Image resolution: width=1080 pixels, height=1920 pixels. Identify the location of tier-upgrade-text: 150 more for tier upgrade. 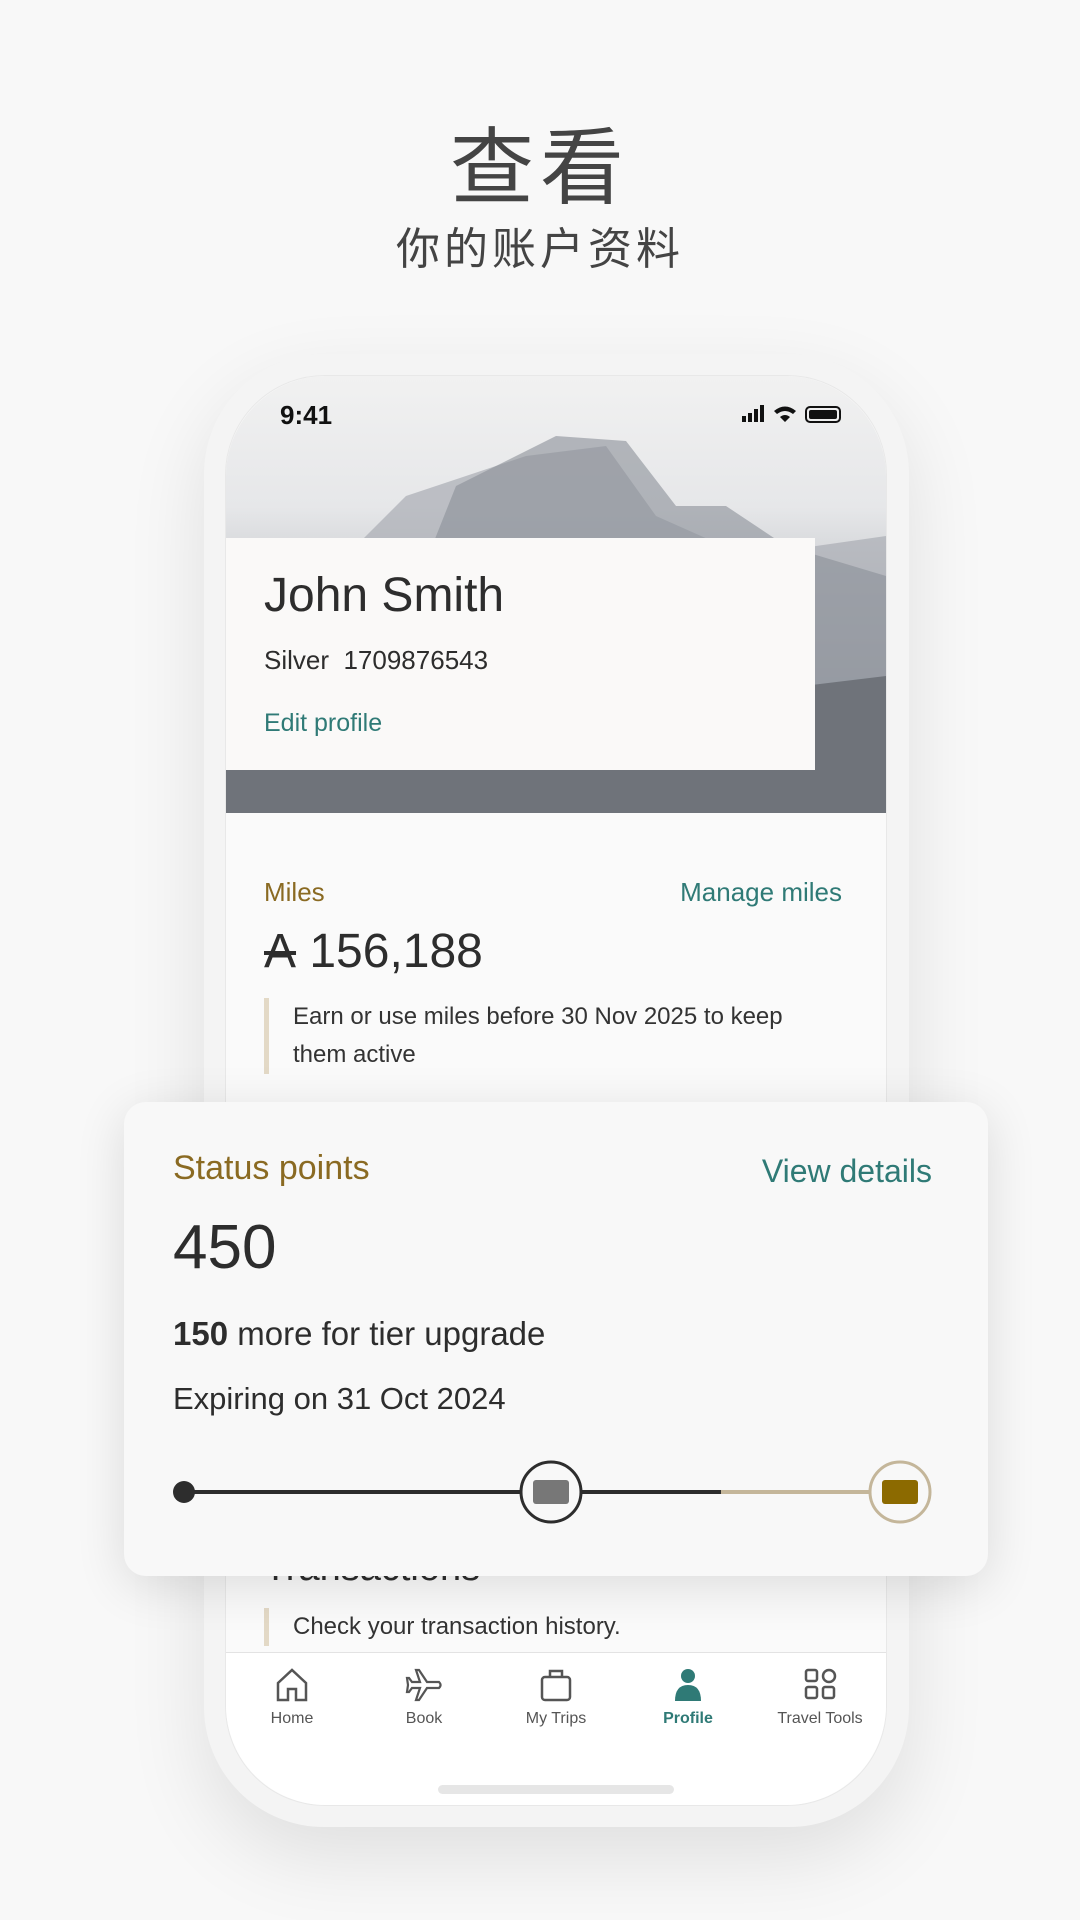
(359, 1334).